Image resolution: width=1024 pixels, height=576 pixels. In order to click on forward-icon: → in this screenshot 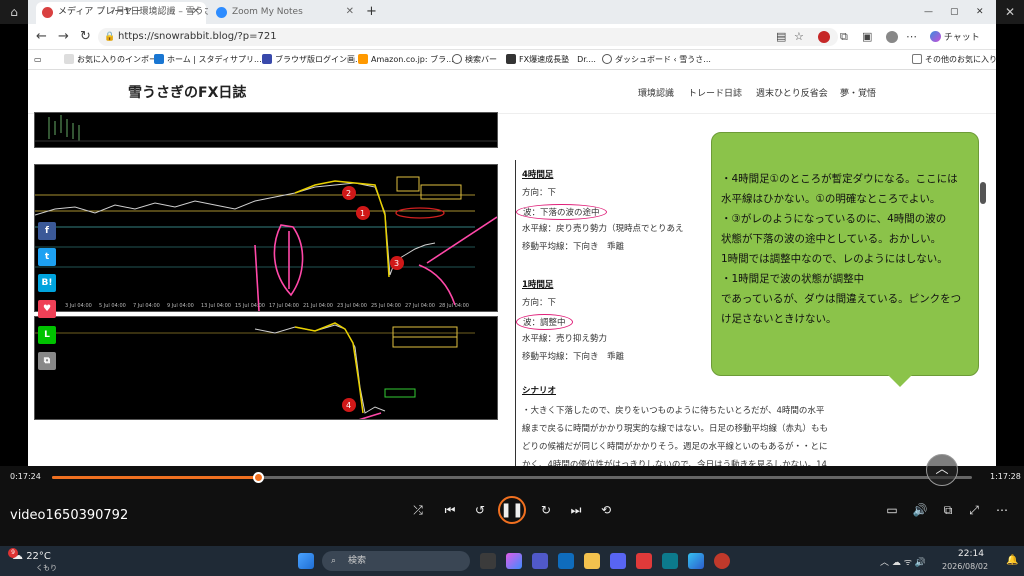, I will do `click(63, 37)`.